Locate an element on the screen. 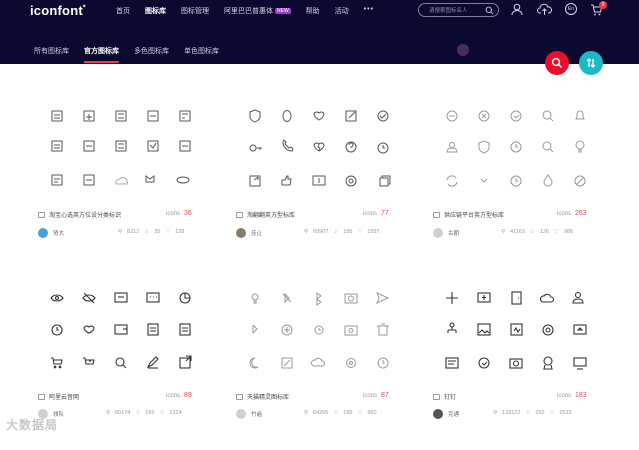 This screenshot has height=450, width=639. logo-text: iconfont is located at coordinates (56, 10).